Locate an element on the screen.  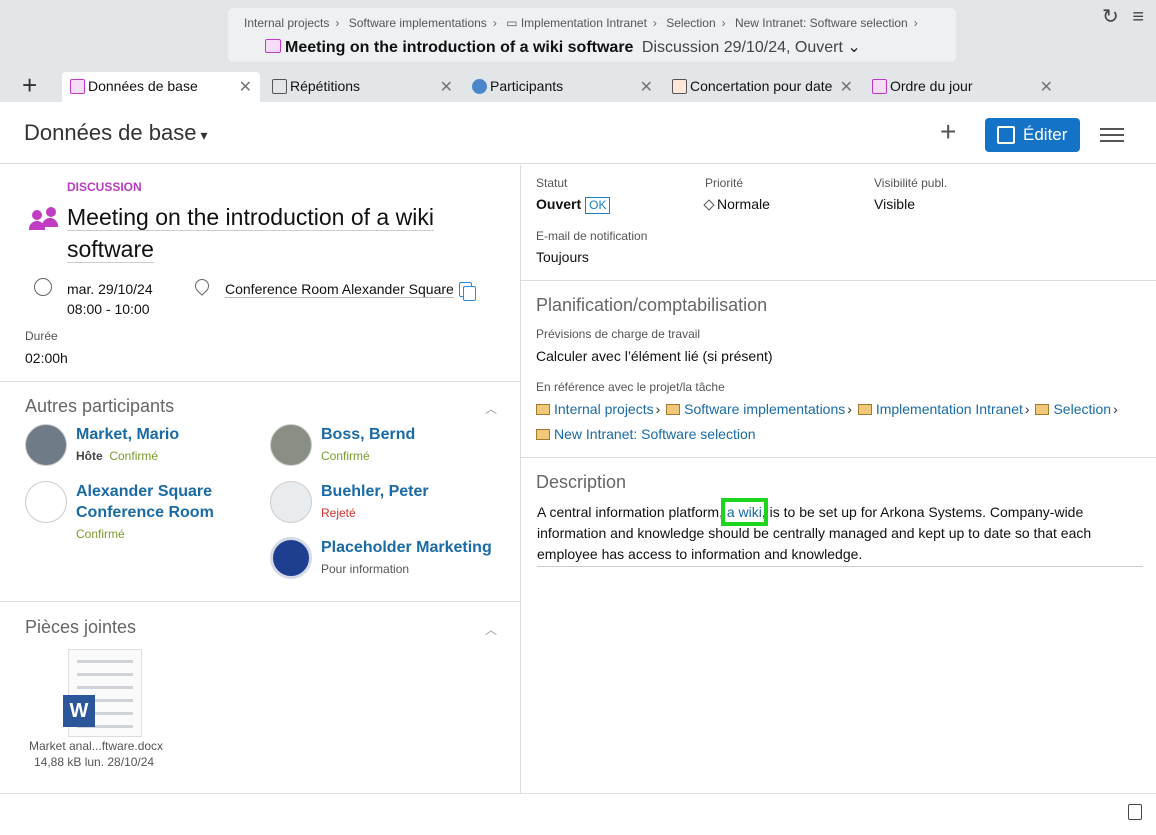
refresh-icon: ↻ is located at coordinates (1110, 17).